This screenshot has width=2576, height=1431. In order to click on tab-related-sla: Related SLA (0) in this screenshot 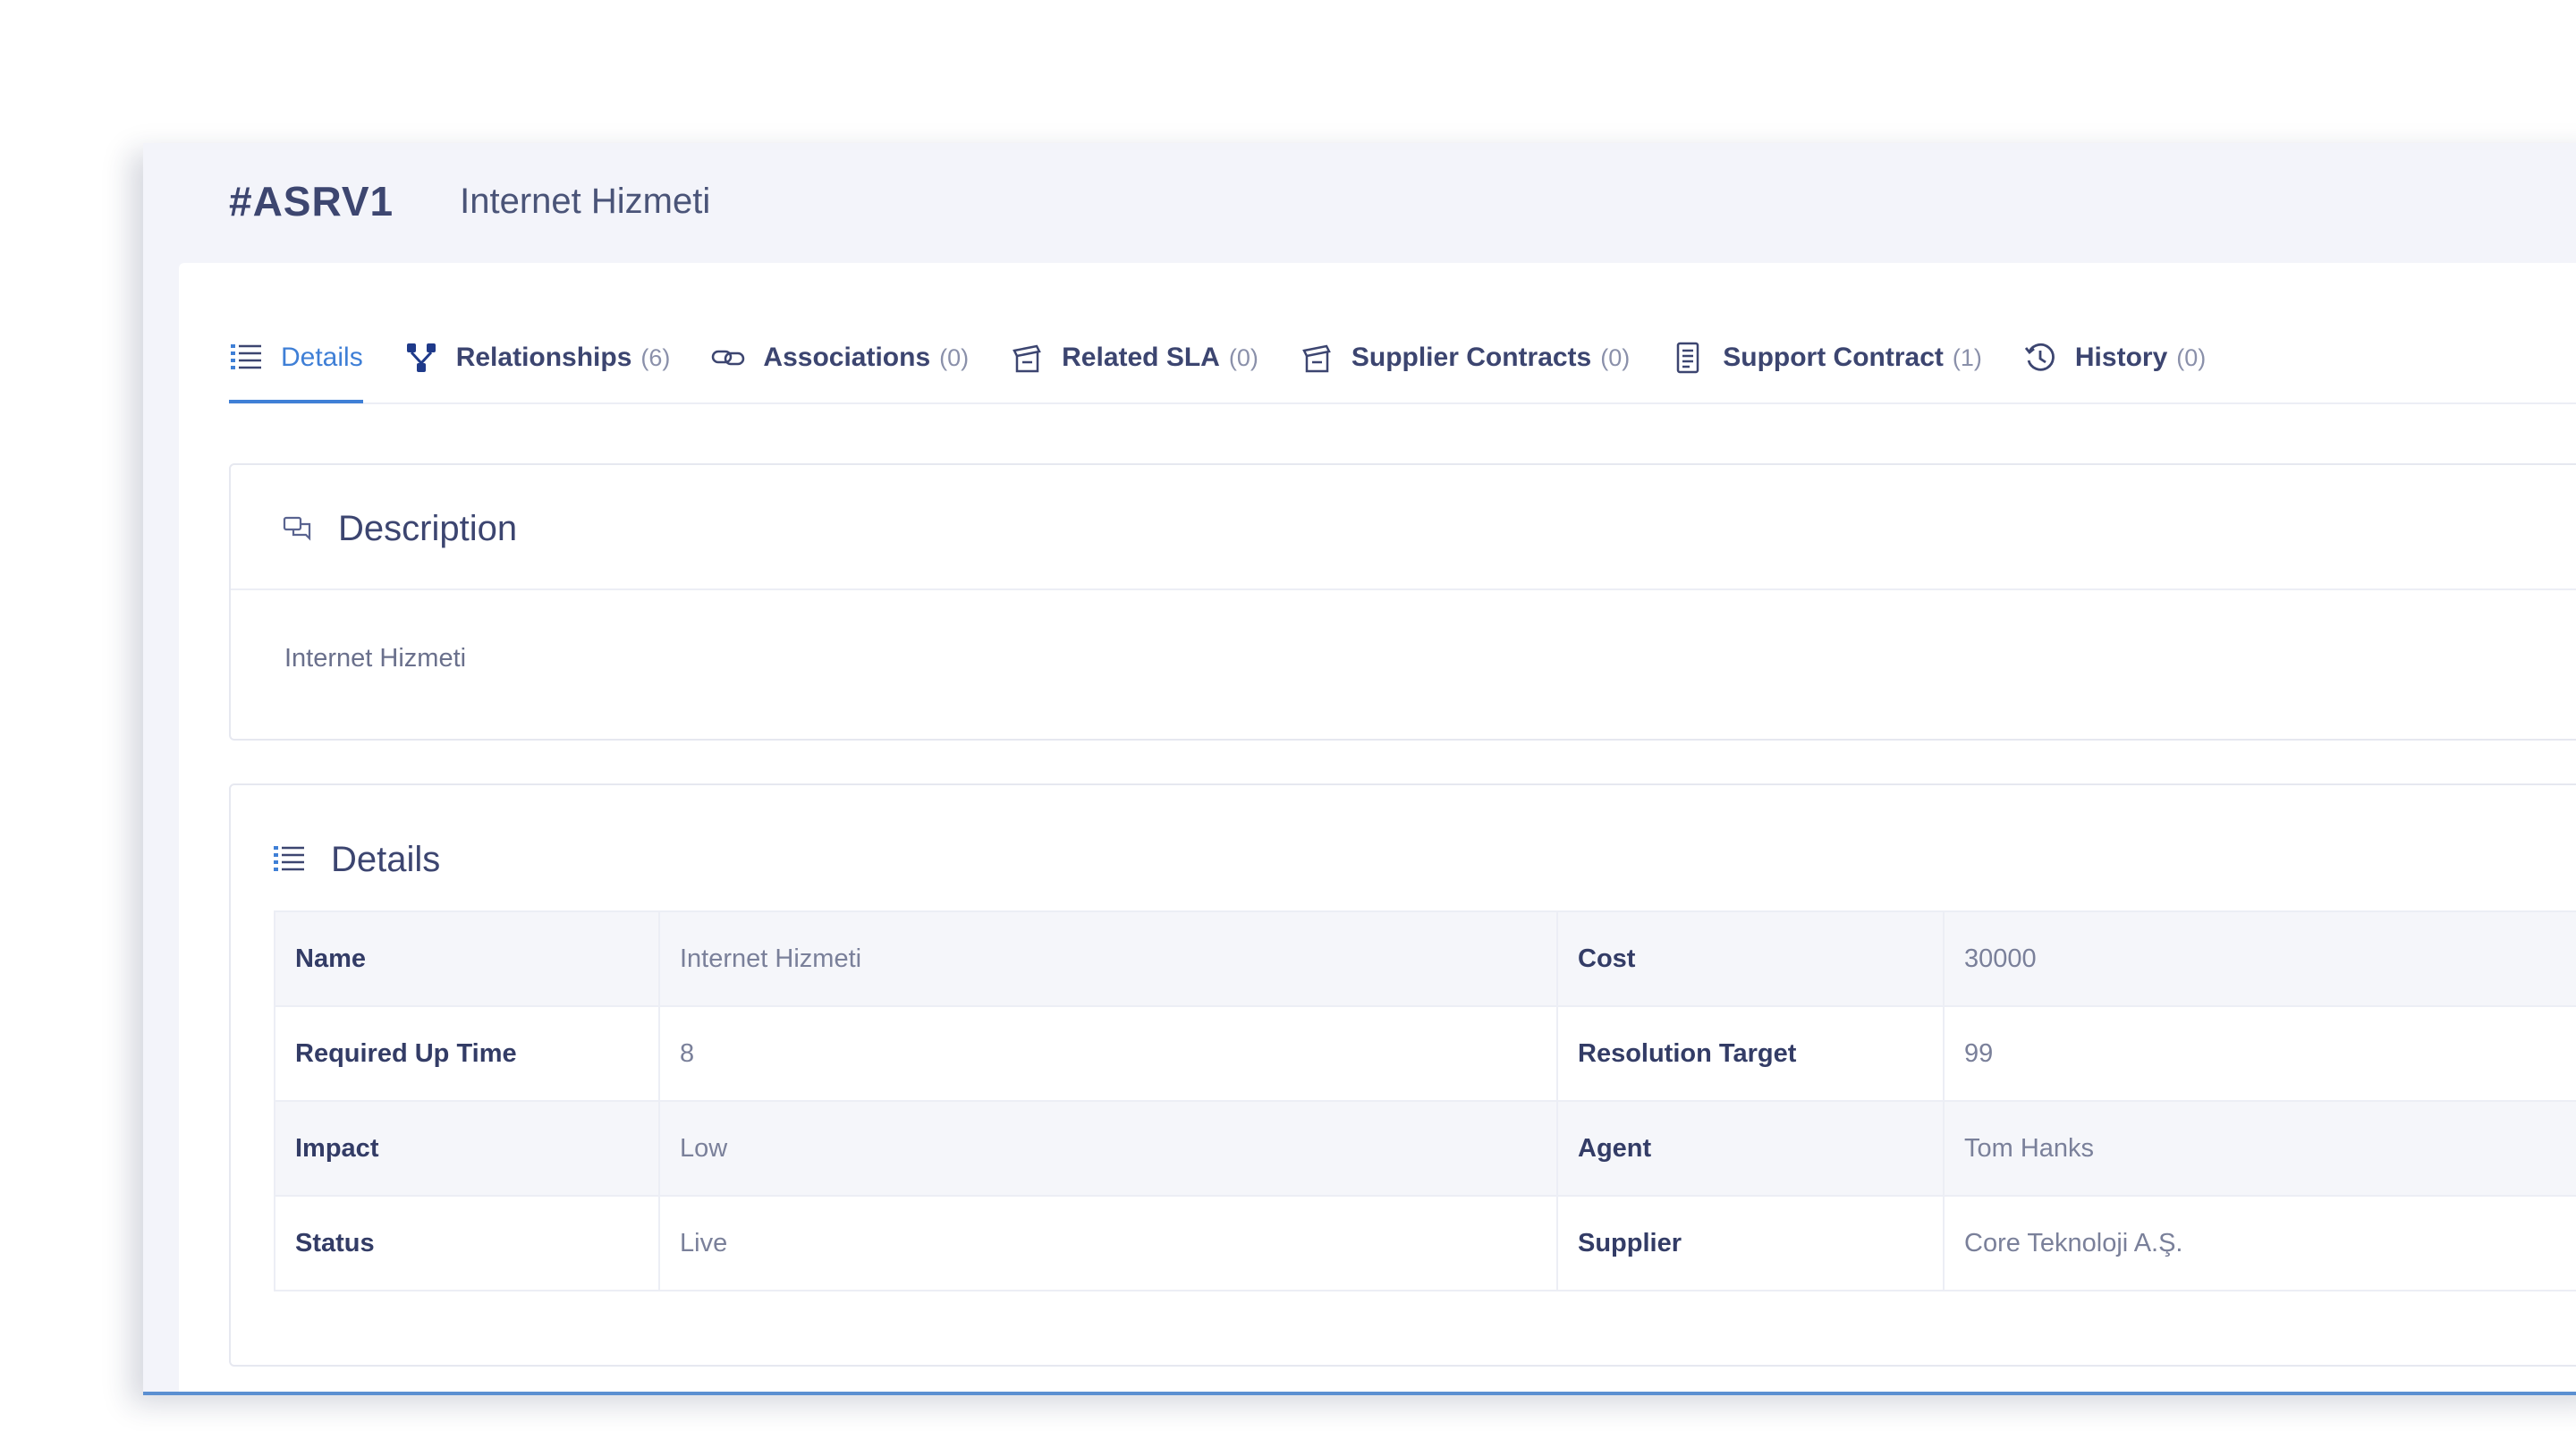, I will do `click(1134, 358)`.